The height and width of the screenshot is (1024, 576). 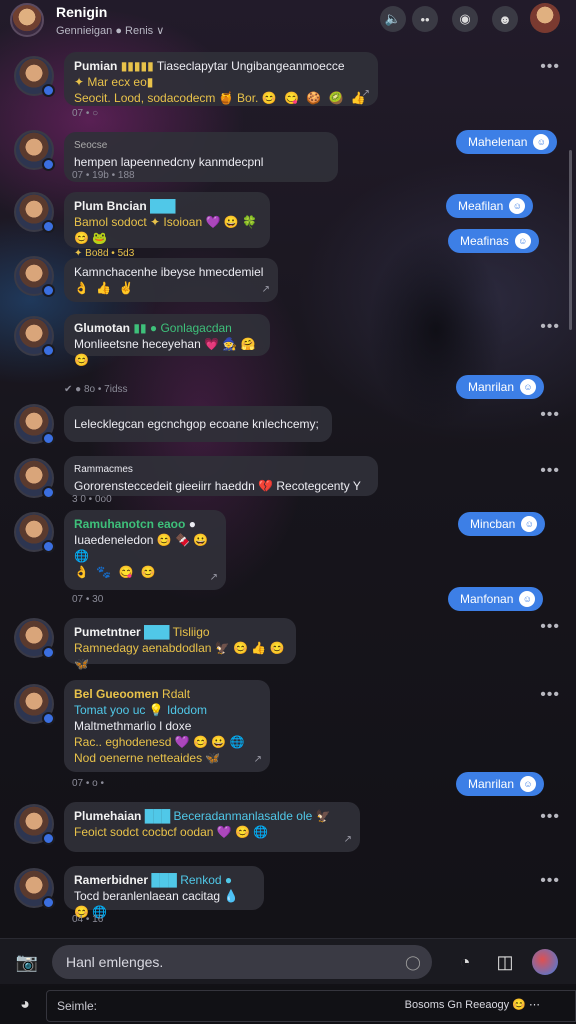 What do you see at coordinates (545, 18) in the screenshot?
I see `profile-avatar` at bounding box center [545, 18].